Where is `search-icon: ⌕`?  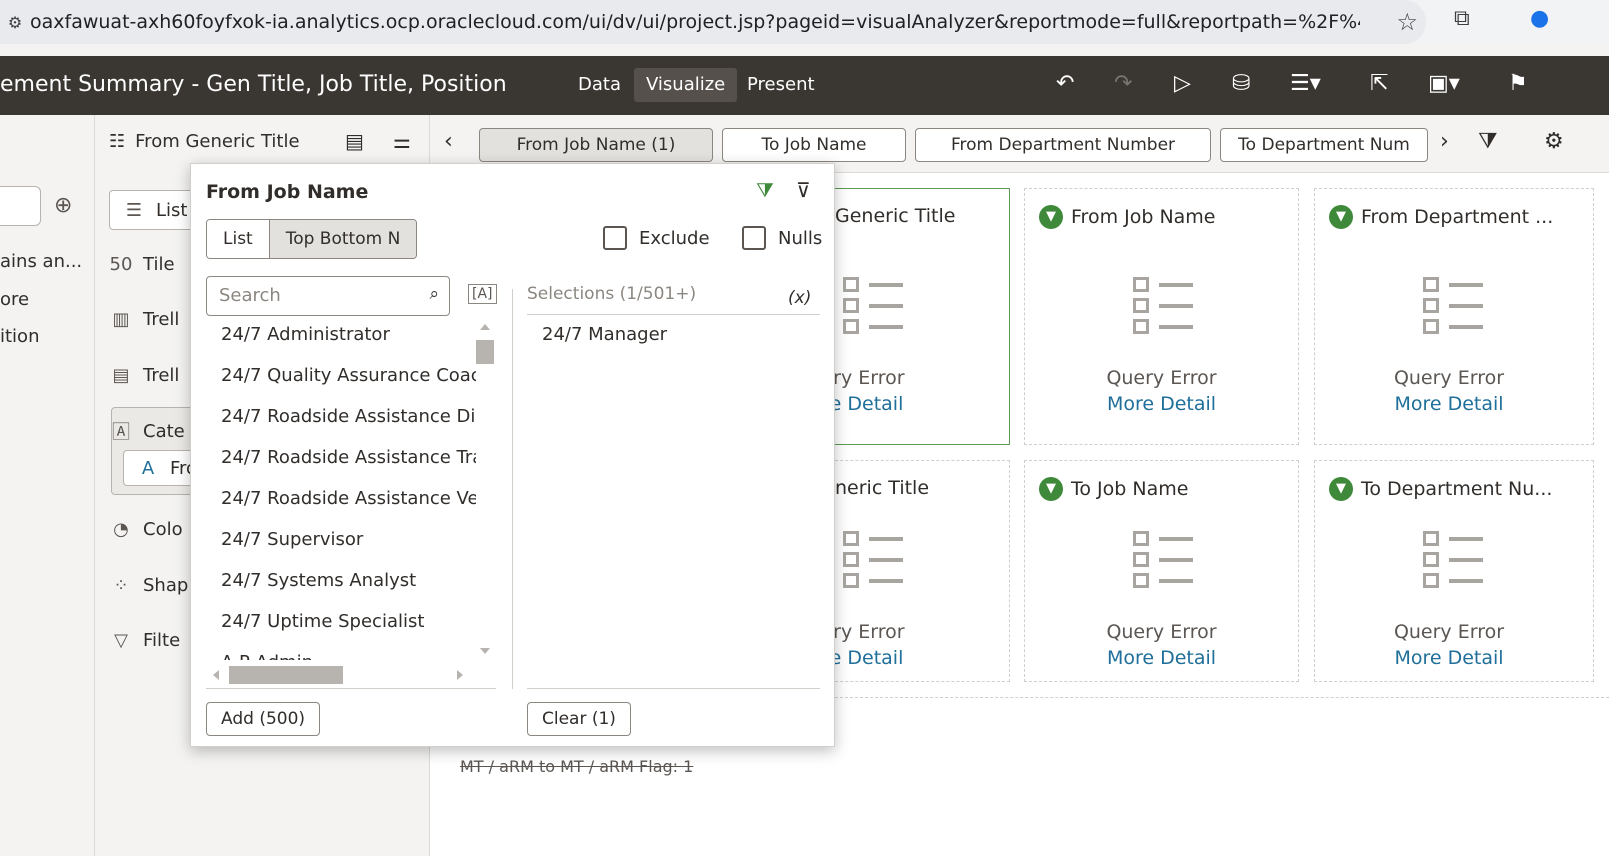
search-icon: ⌕ is located at coordinates (434, 294).